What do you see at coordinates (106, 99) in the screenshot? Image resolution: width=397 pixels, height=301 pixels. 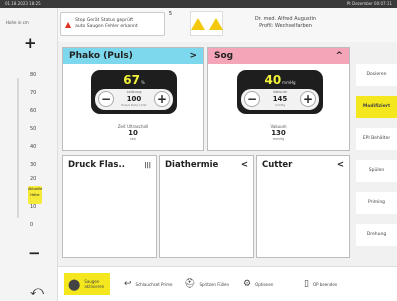 I see `phako-minus-button: −` at bounding box center [106, 99].